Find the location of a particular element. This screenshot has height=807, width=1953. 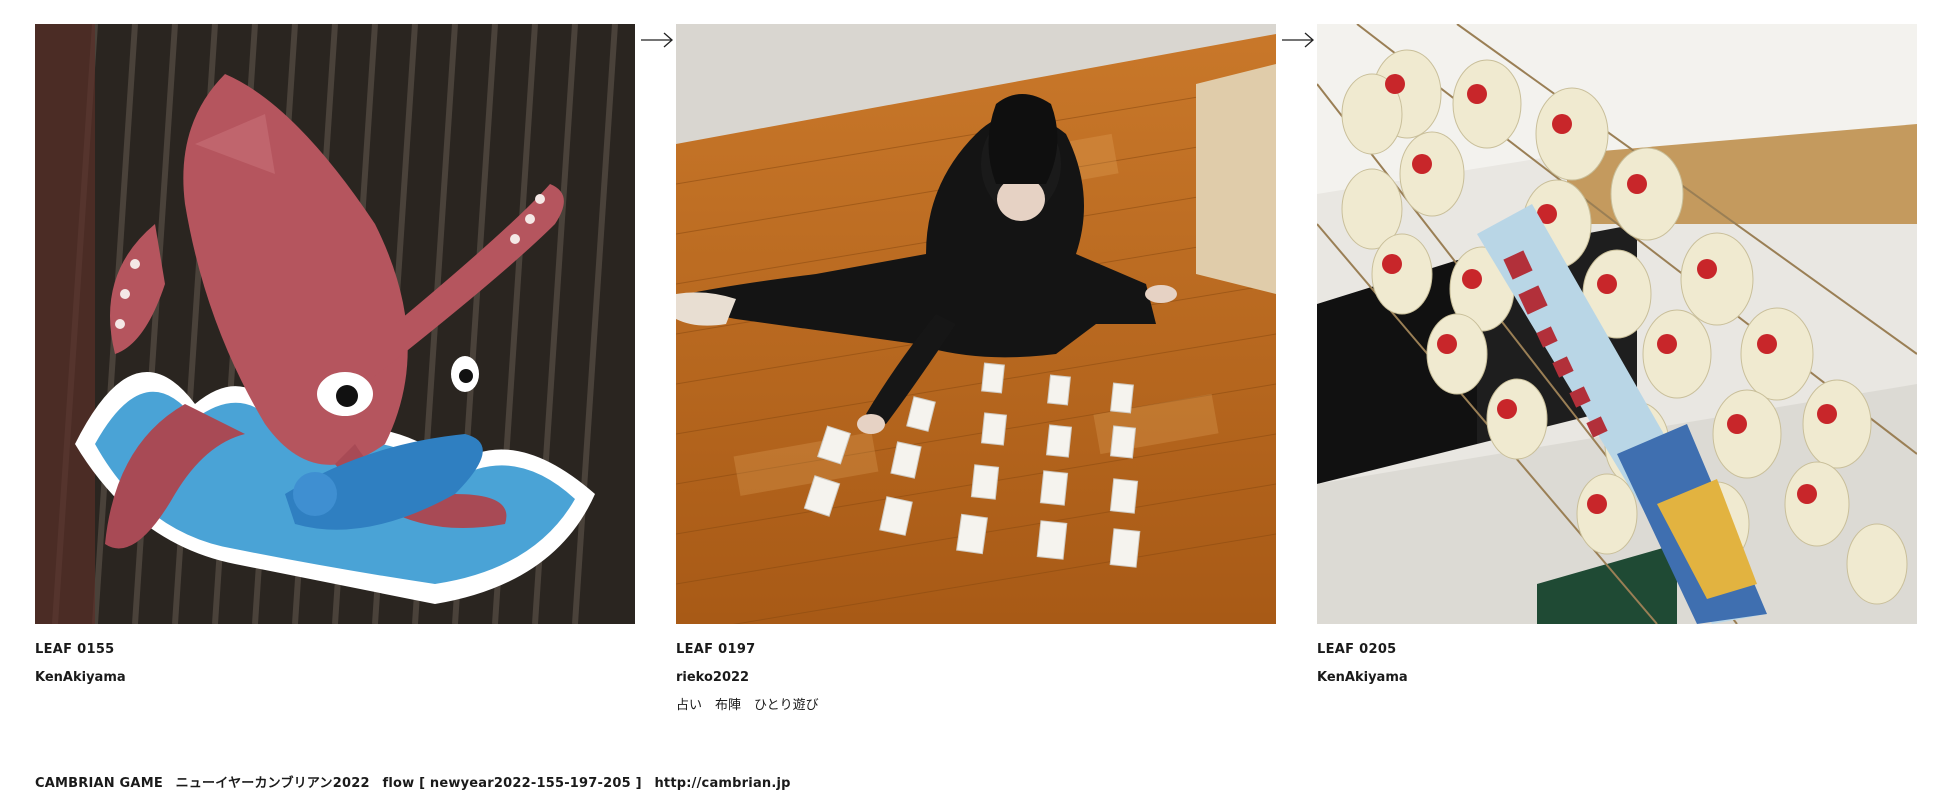

flow-id: flow [ newyear2022-155-197-205 ] is located at coordinates (512, 783).